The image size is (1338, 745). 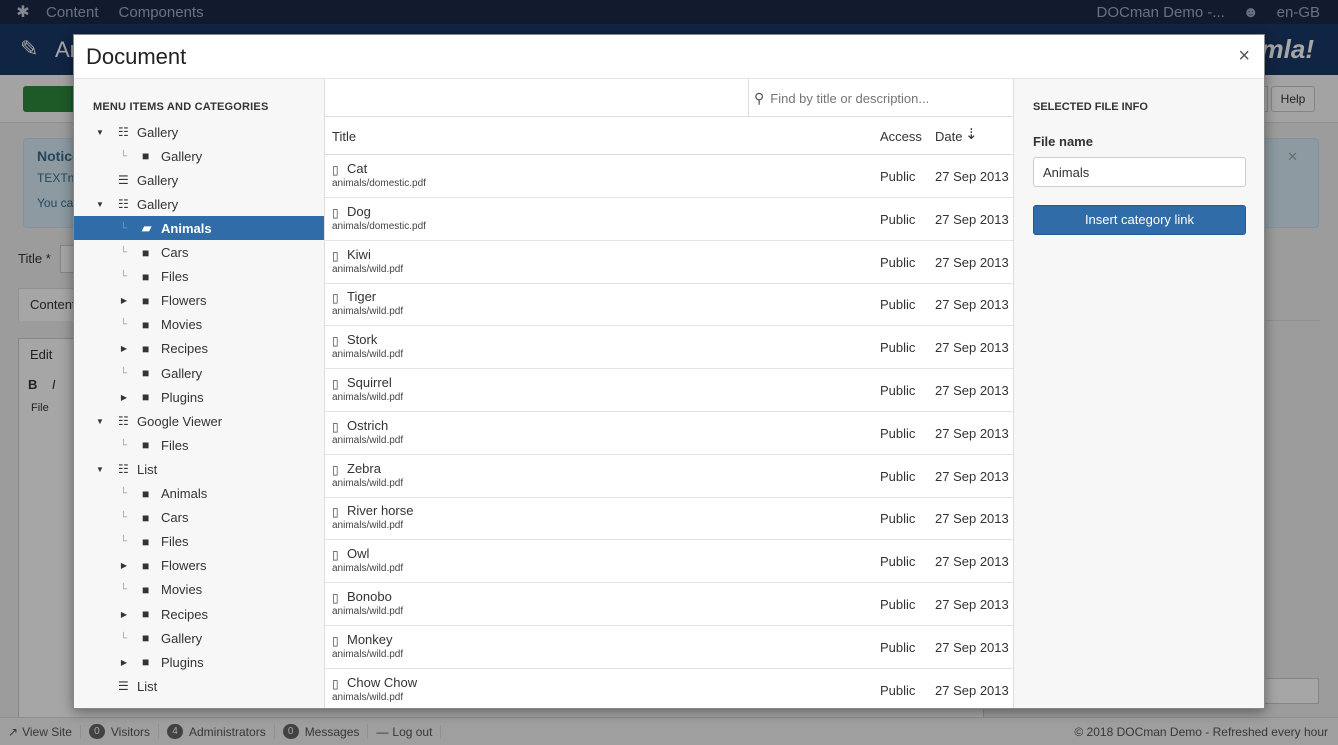 I want to click on file-name-label: File name, so click(x=1063, y=141).